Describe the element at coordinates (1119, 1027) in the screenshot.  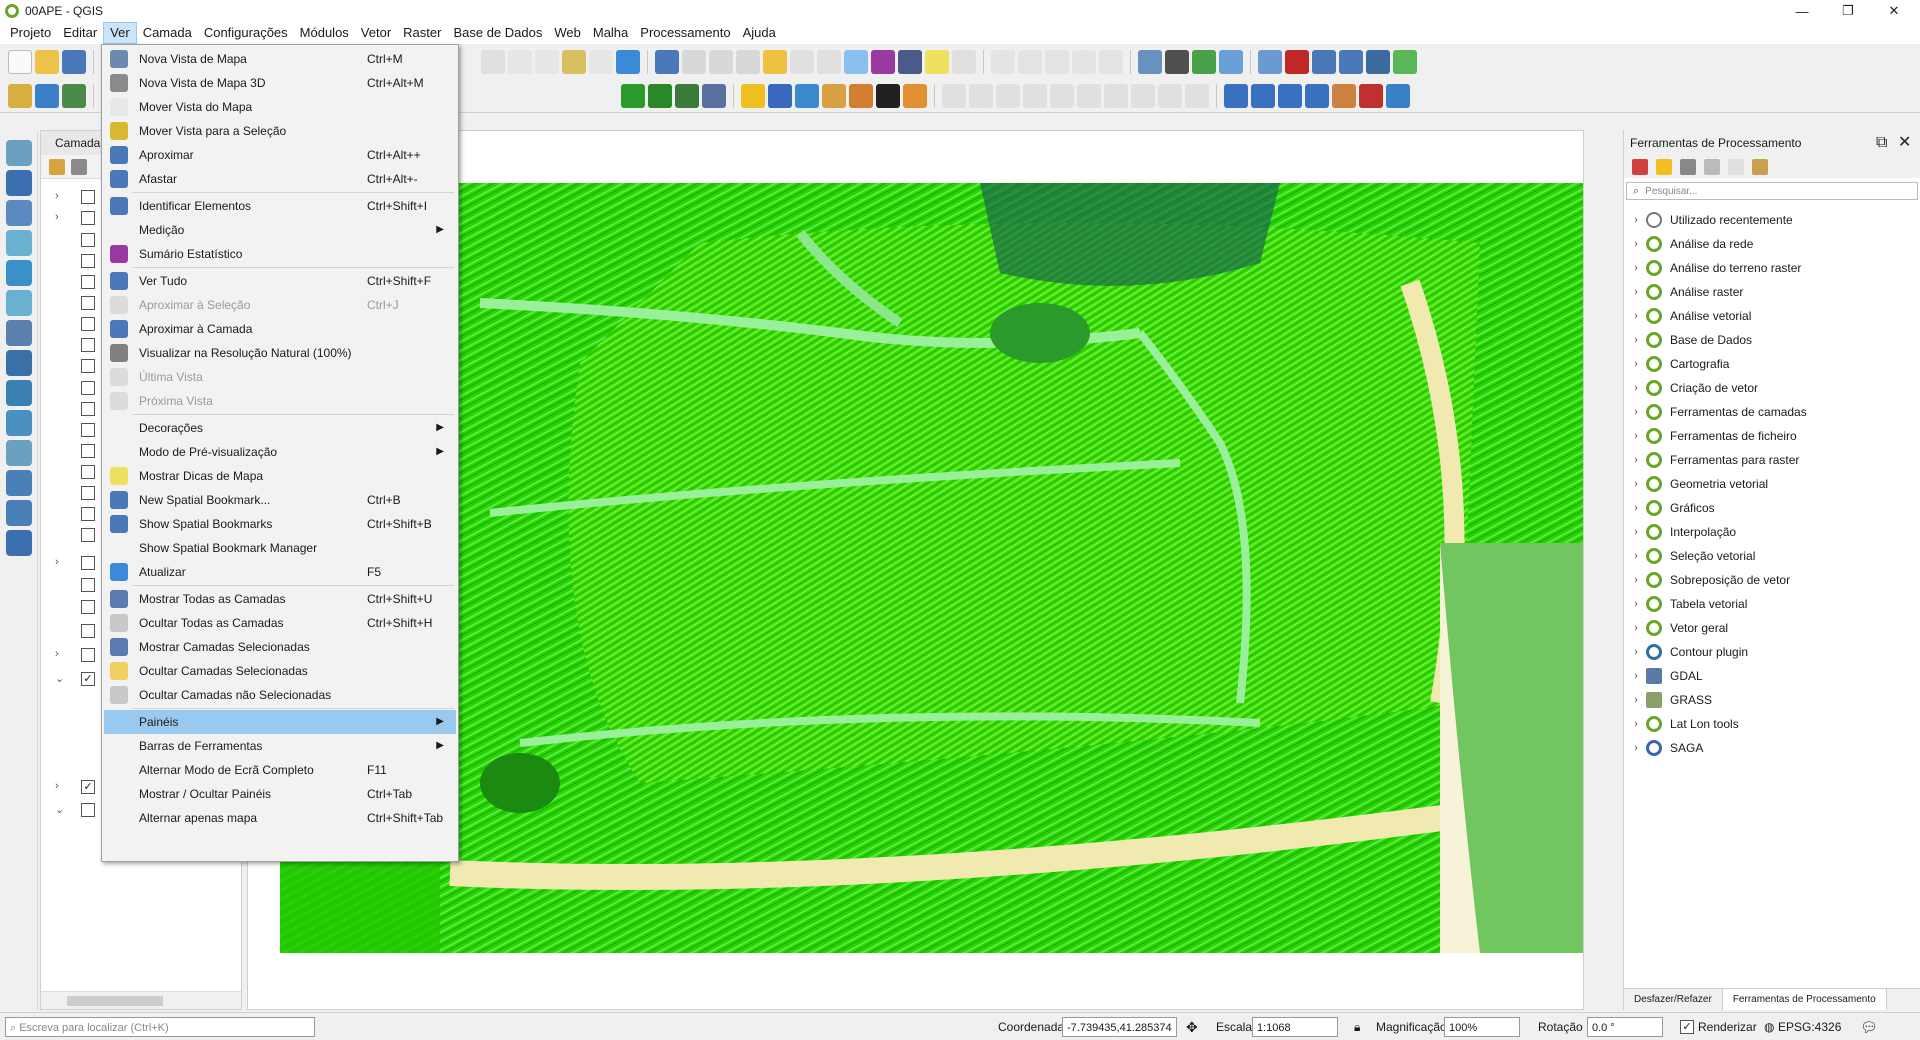
I see `coordinate-field: -7.739435,41.285374` at that location.